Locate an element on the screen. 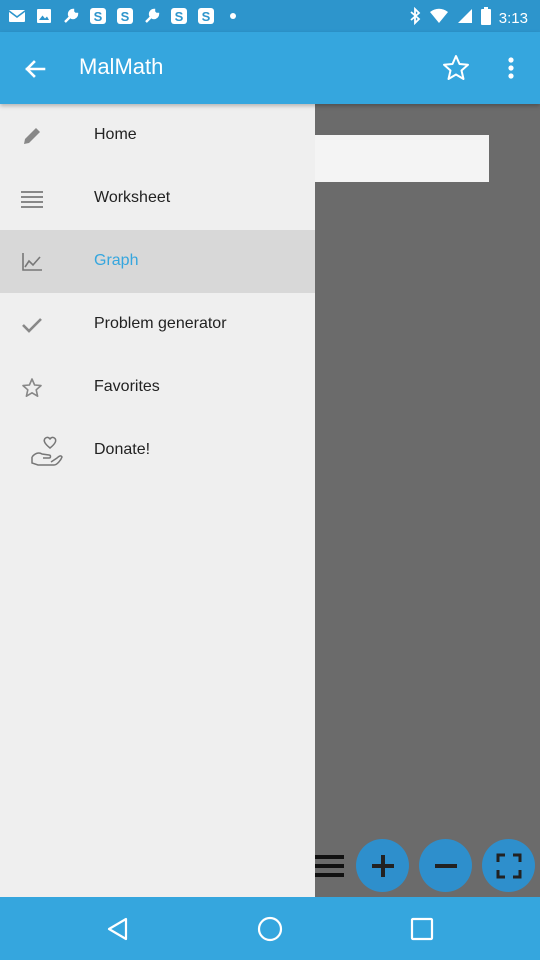 The width and height of the screenshot is (540, 960). app-bar: MalMath is located at coordinates (270, 68).